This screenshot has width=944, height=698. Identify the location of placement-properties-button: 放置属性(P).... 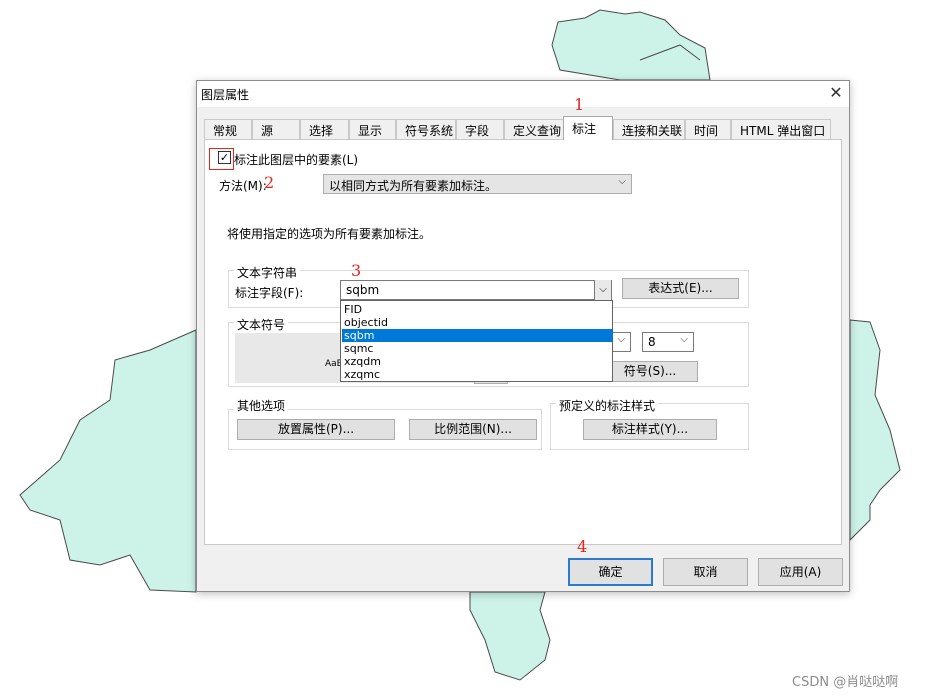
(316, 429).